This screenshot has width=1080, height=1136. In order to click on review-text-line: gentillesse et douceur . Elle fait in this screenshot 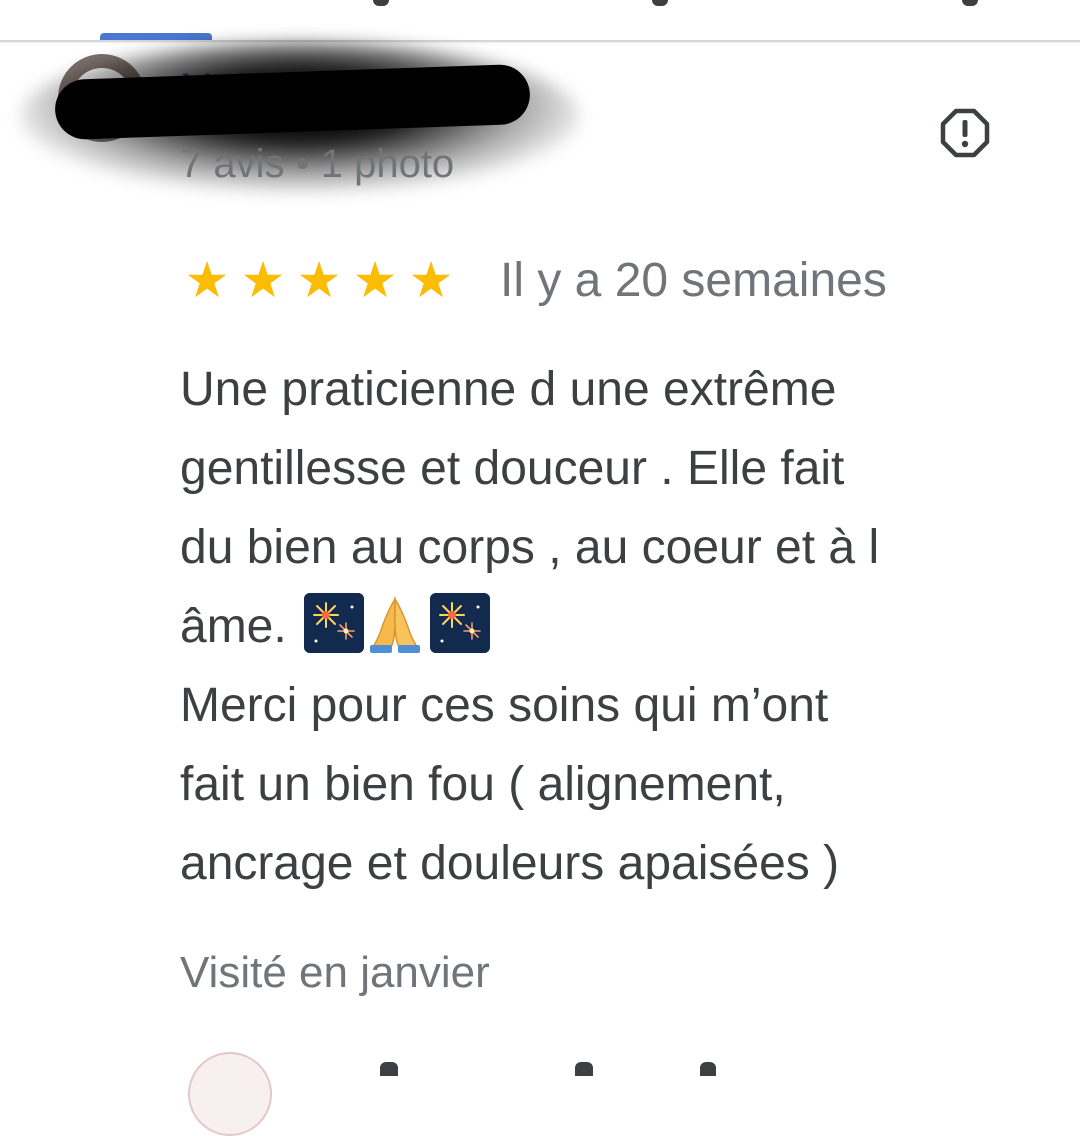, I will do `click(512, 468)`.